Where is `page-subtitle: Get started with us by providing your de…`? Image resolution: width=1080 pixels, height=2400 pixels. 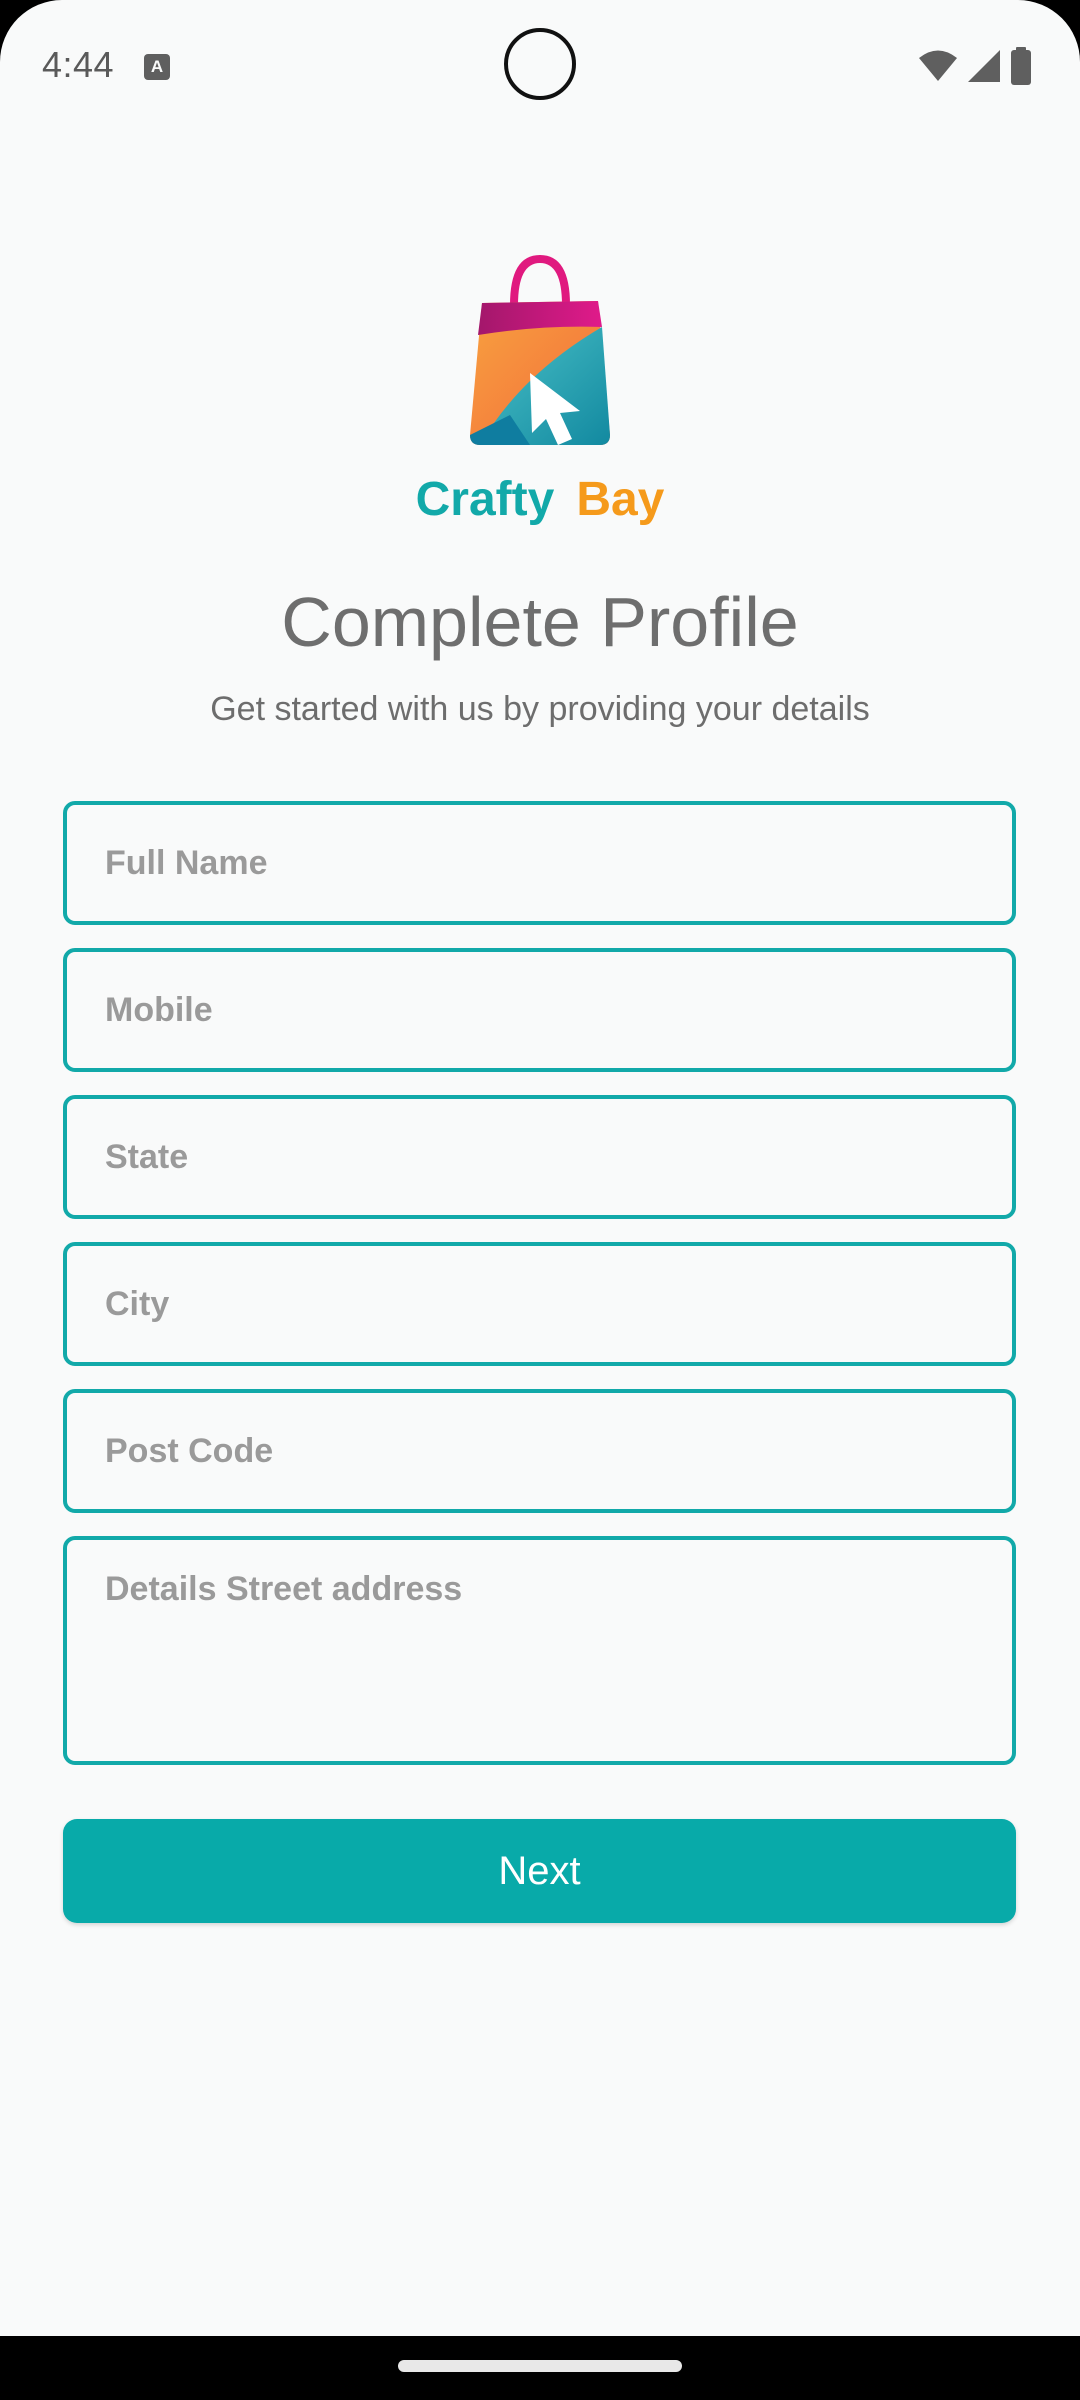
page-subtitle: Get started with us by providing your de… is located at coordinates (540, 709).